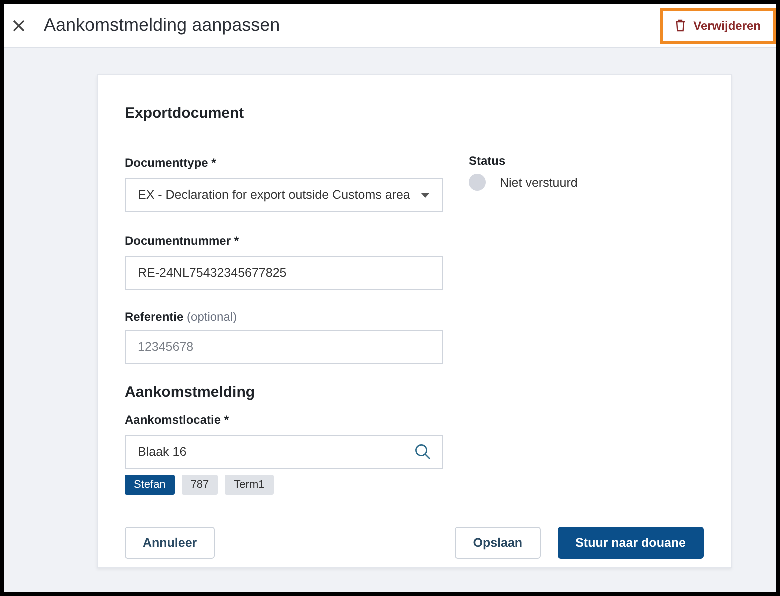  What do you see at coordinates (200, 485) in the screenshot?
I see `tag-chip: 787` at bounding box center [200, 485].